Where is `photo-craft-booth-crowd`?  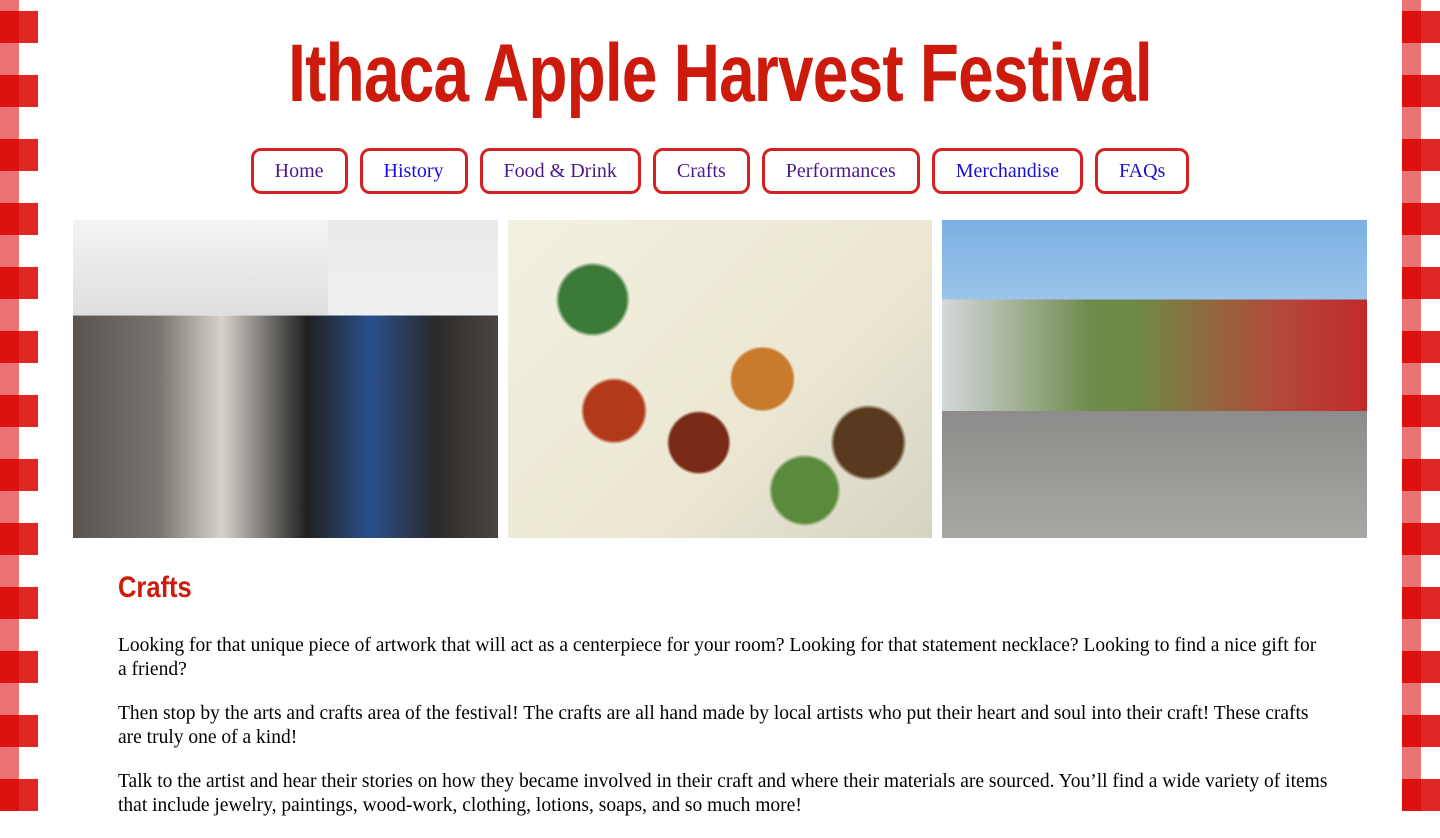
photo-craft-booth-crowd is located at coordinates (285, 379).